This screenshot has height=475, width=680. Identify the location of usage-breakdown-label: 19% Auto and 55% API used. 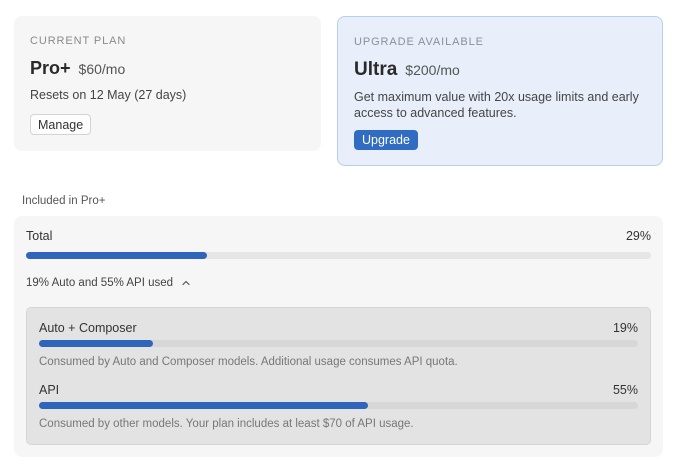
(100, 283).